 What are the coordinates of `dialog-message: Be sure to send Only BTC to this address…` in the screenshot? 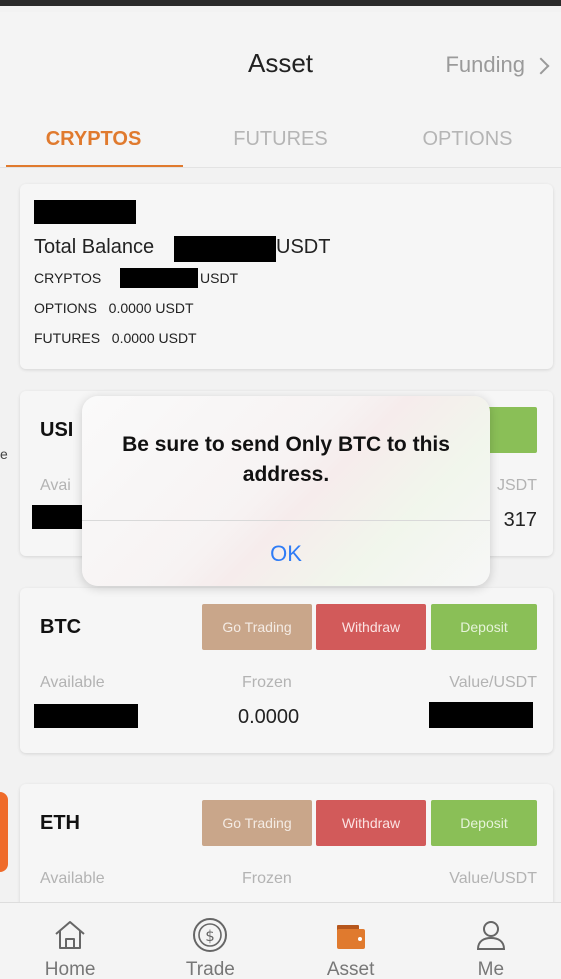 It's located at (286, 459).